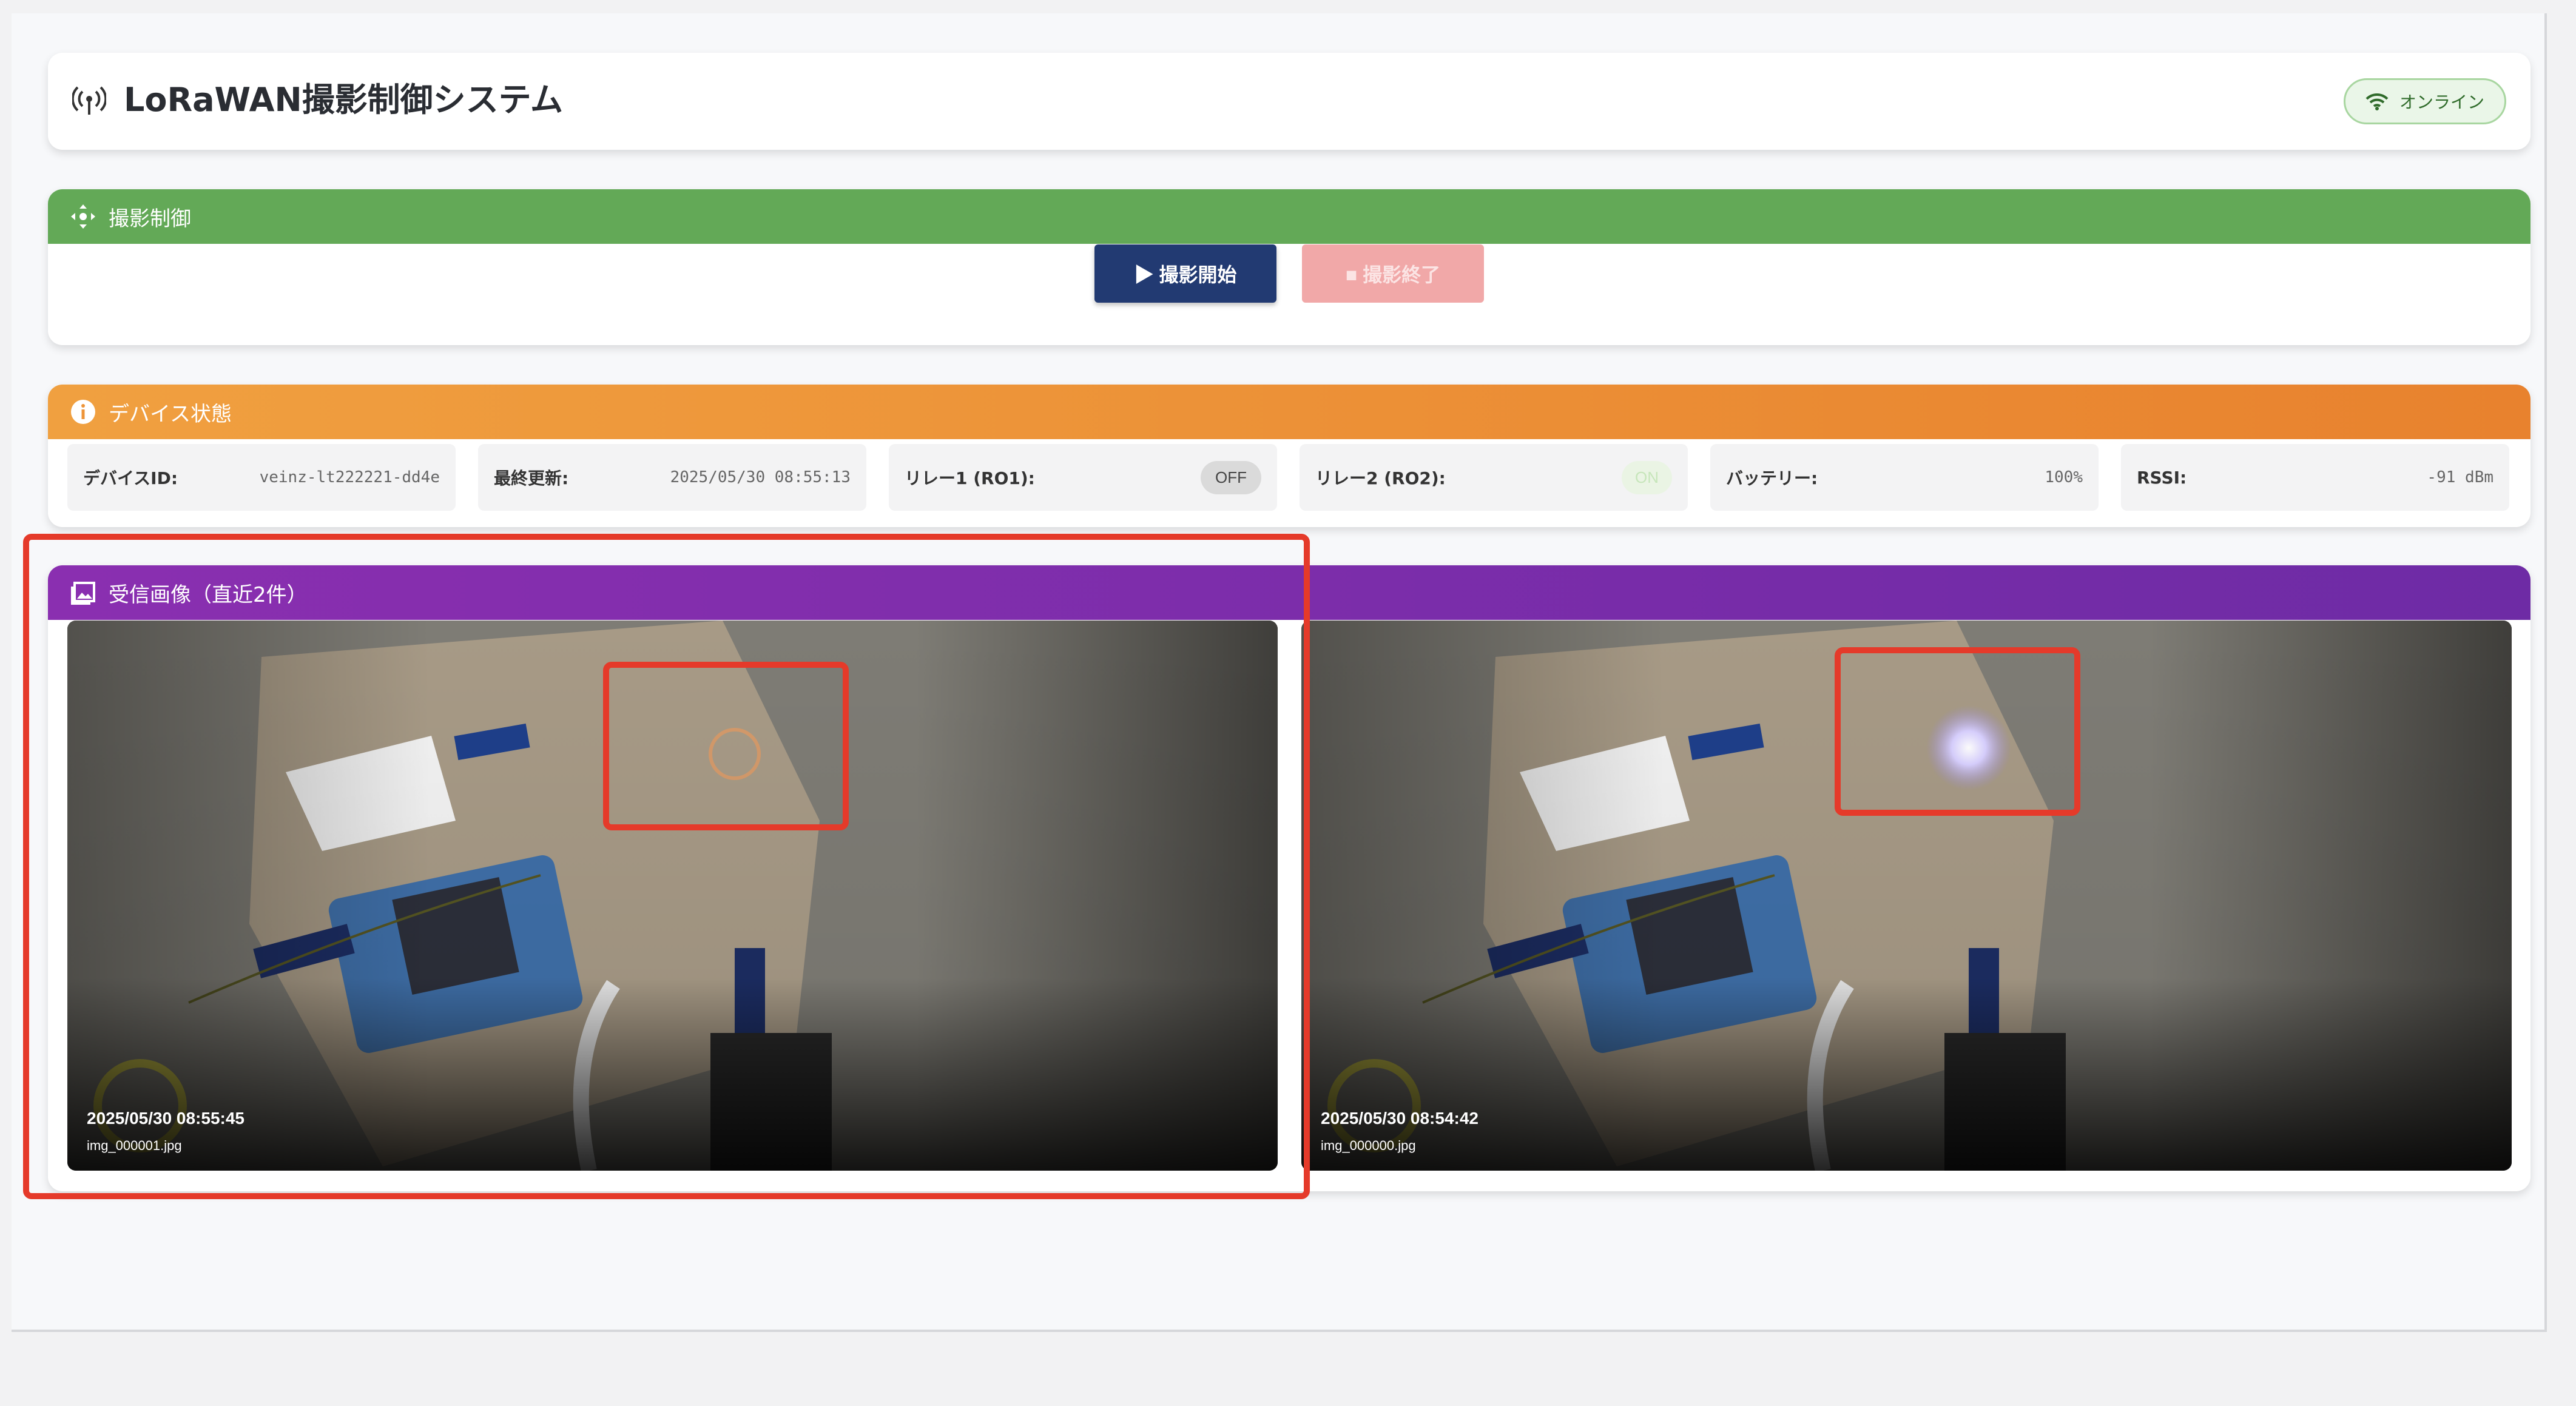  I want to click on annotation-box-light-on, so click(1957, 731).